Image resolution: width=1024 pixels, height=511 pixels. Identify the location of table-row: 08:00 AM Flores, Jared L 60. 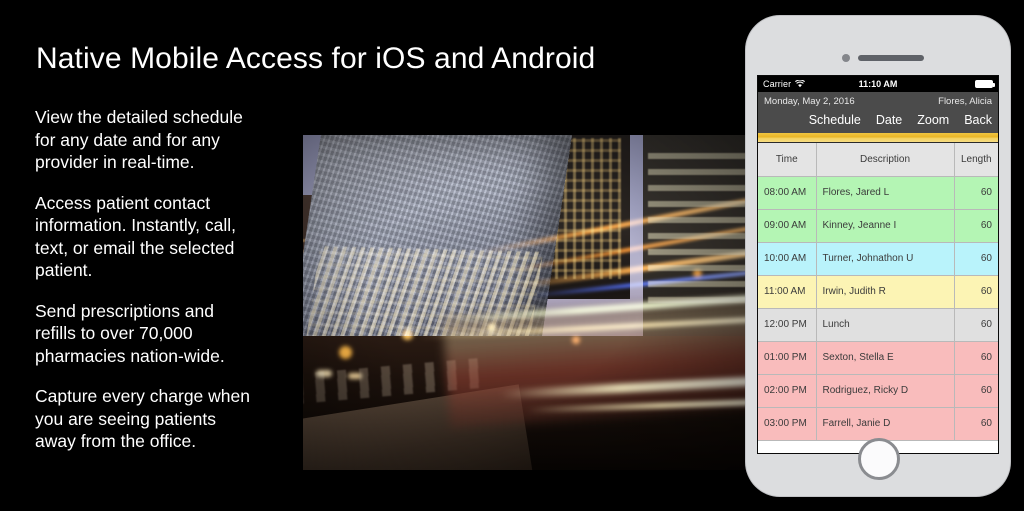
(878, 193).